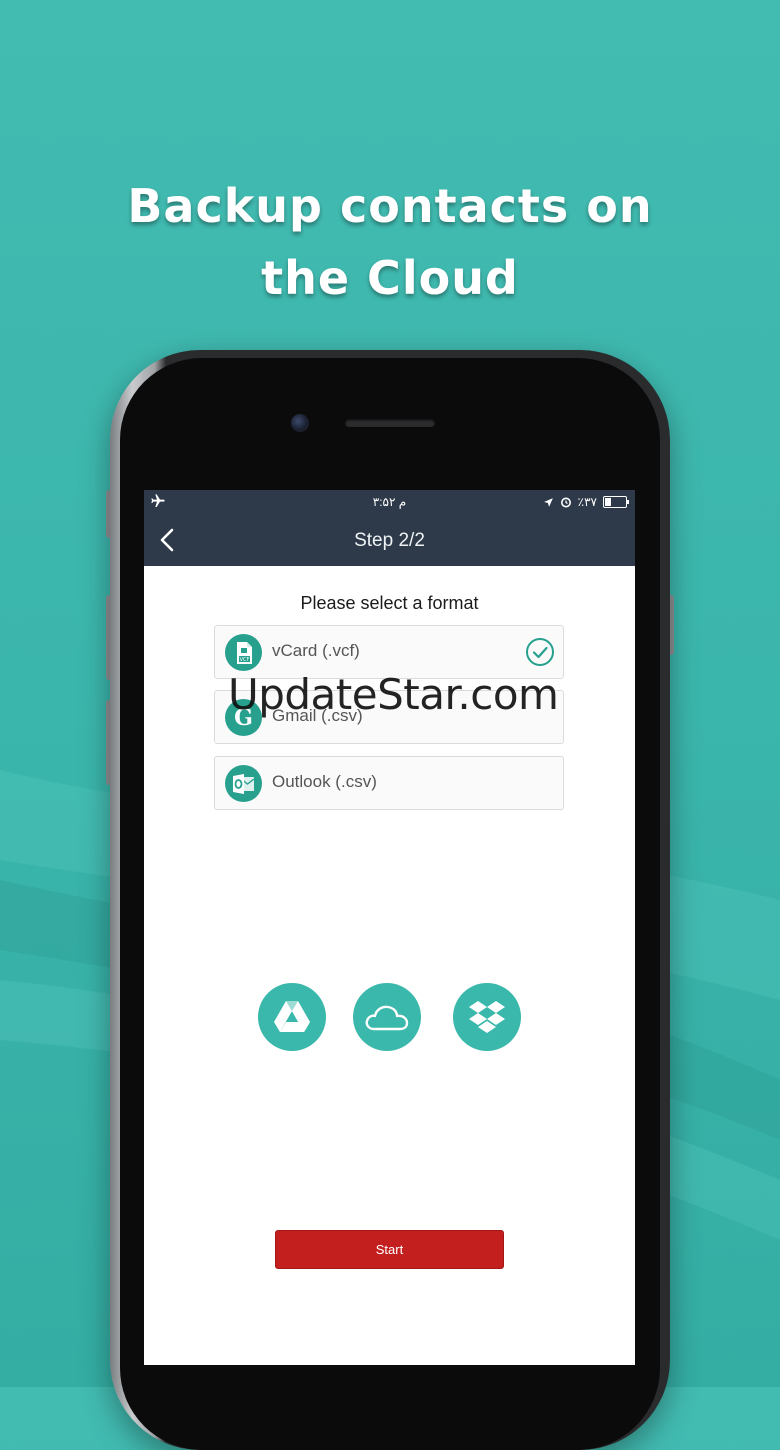  I want to click on icloud-icon, so click(387, 1018).